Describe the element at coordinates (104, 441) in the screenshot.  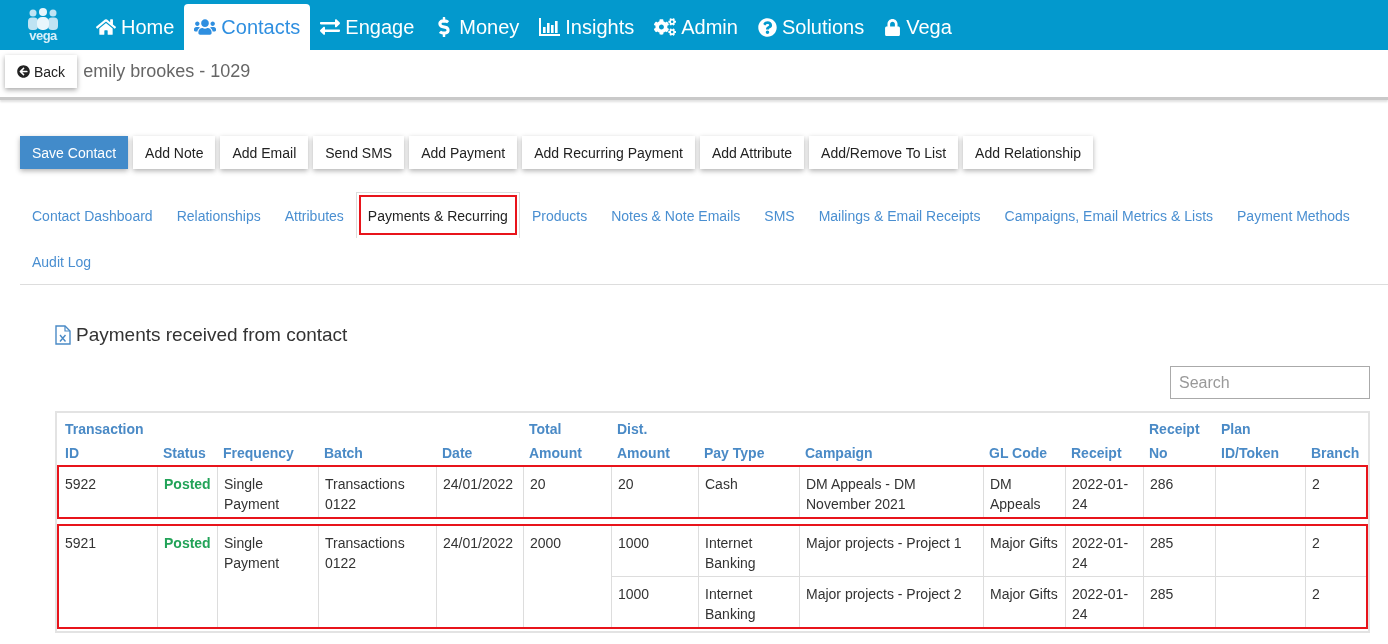
I see `column-header: Transaction ID` at that location.